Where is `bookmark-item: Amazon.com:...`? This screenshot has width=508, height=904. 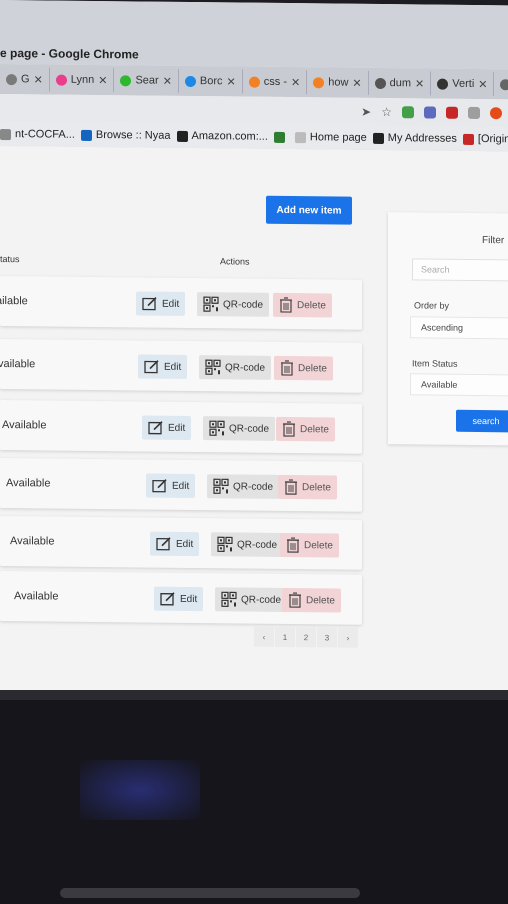 bookmark-item: Amazon.com:... is located at coordinates (222, 136).